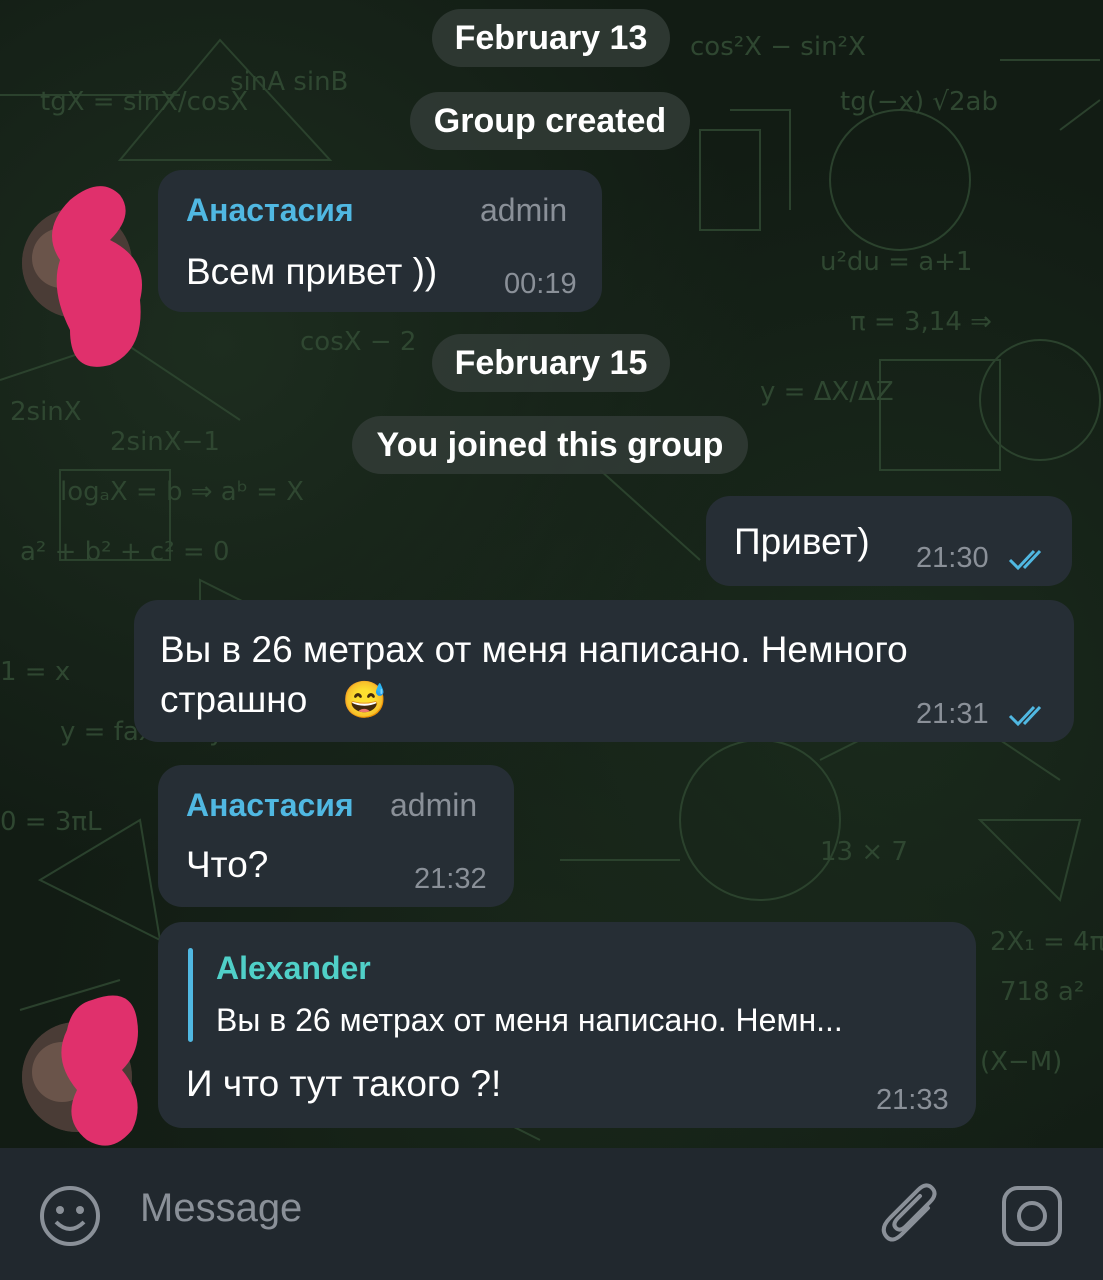 The width and height of the screenshot is (1103, 1280). I want to click on message-text-line-2: страшно, so click(234, 699).